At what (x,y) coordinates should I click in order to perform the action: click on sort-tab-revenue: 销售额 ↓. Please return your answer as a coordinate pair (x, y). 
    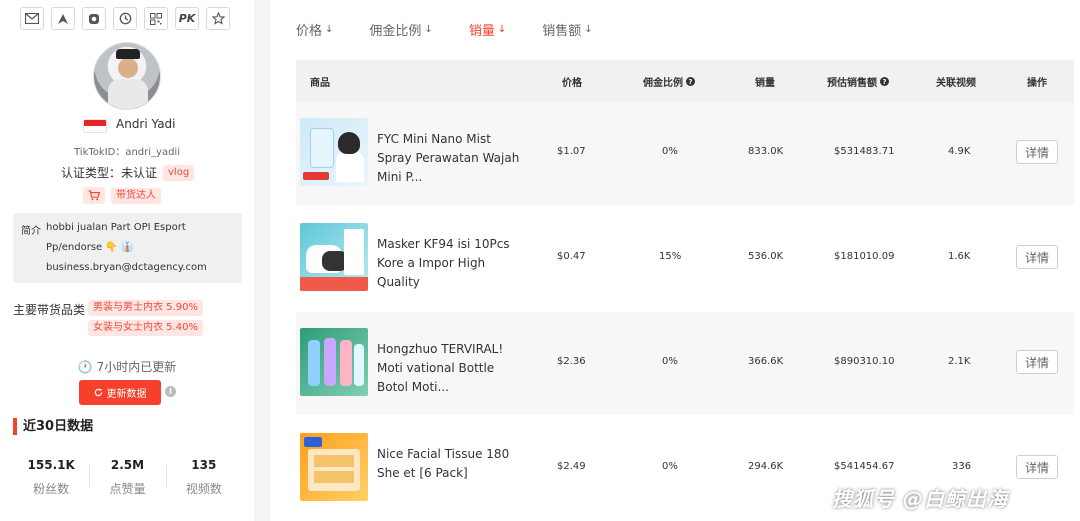
    Looking at the image, I should click on (567, 29).